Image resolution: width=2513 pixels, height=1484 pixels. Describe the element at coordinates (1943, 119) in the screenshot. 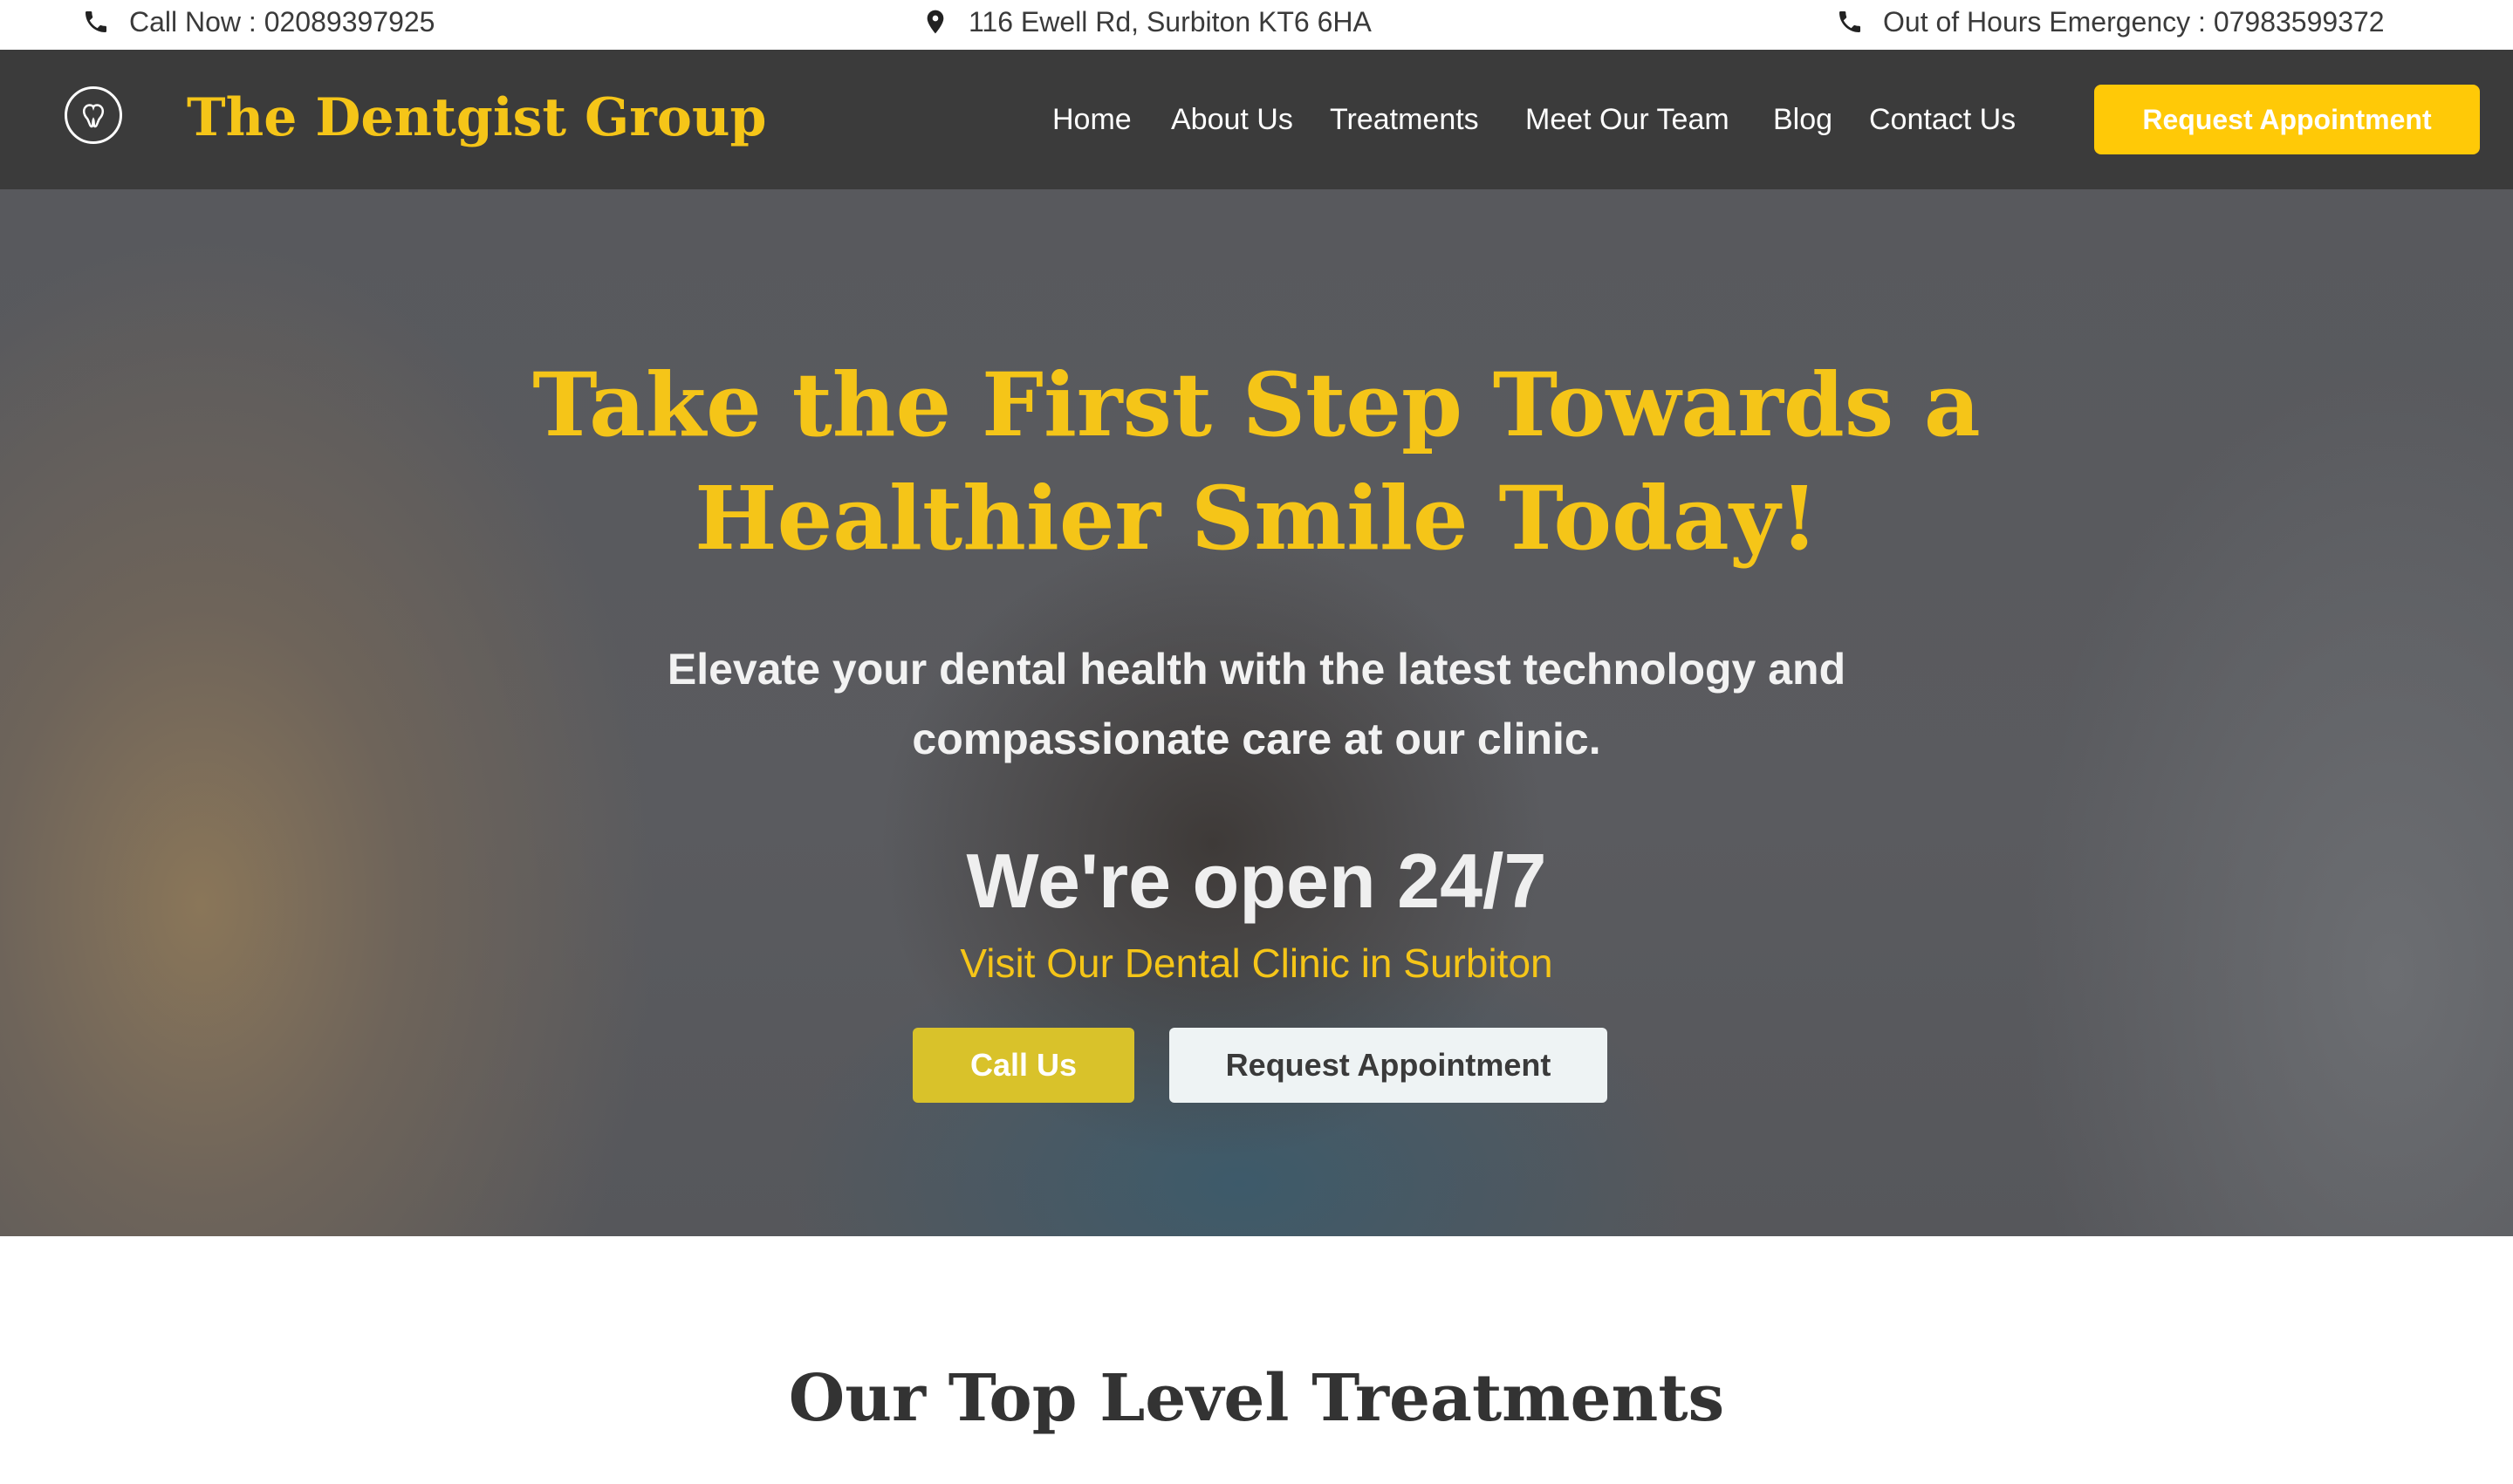

I see `nav-contact-us: Contact Us` at that location.